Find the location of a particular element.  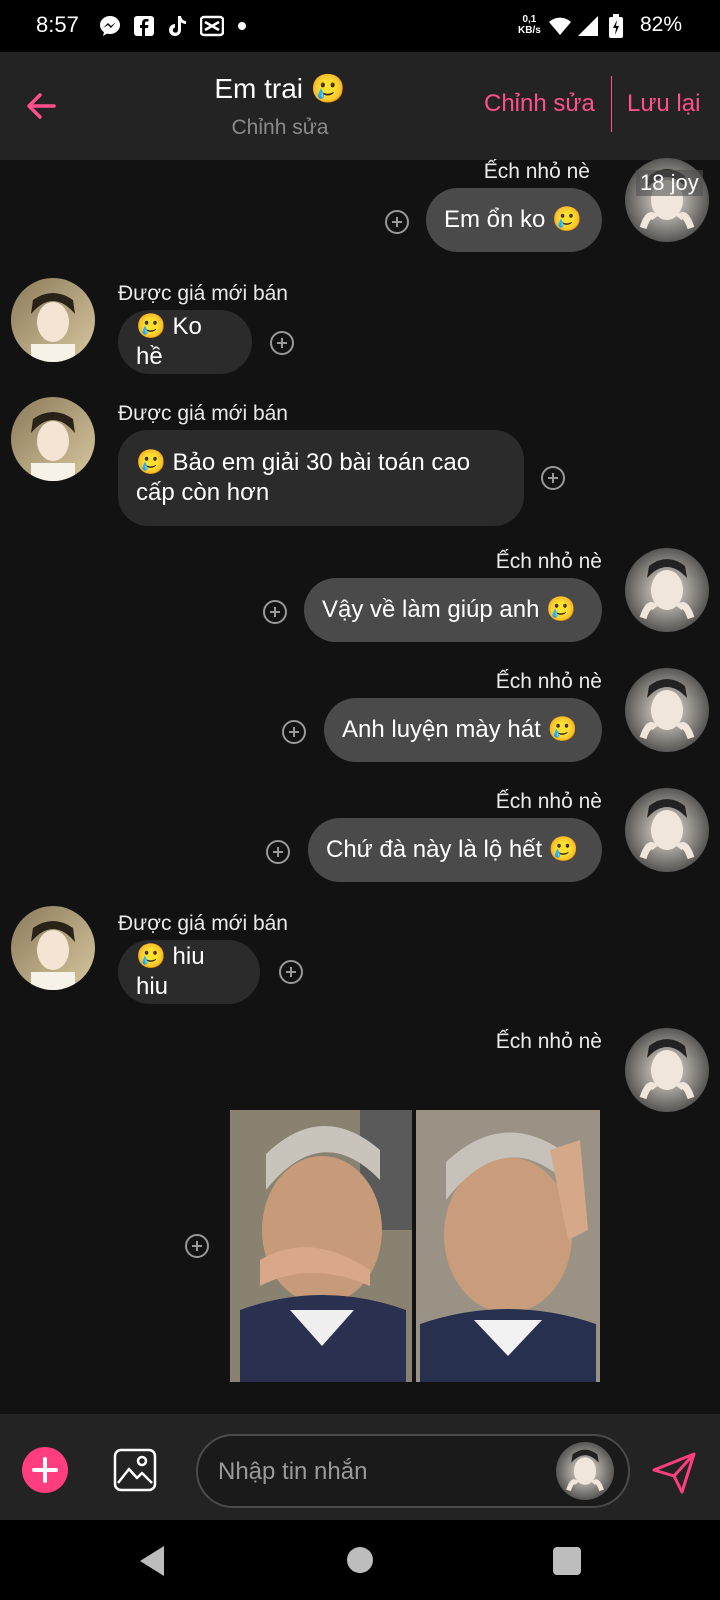

nav-back-icon is located at coordinates (152, 1561).